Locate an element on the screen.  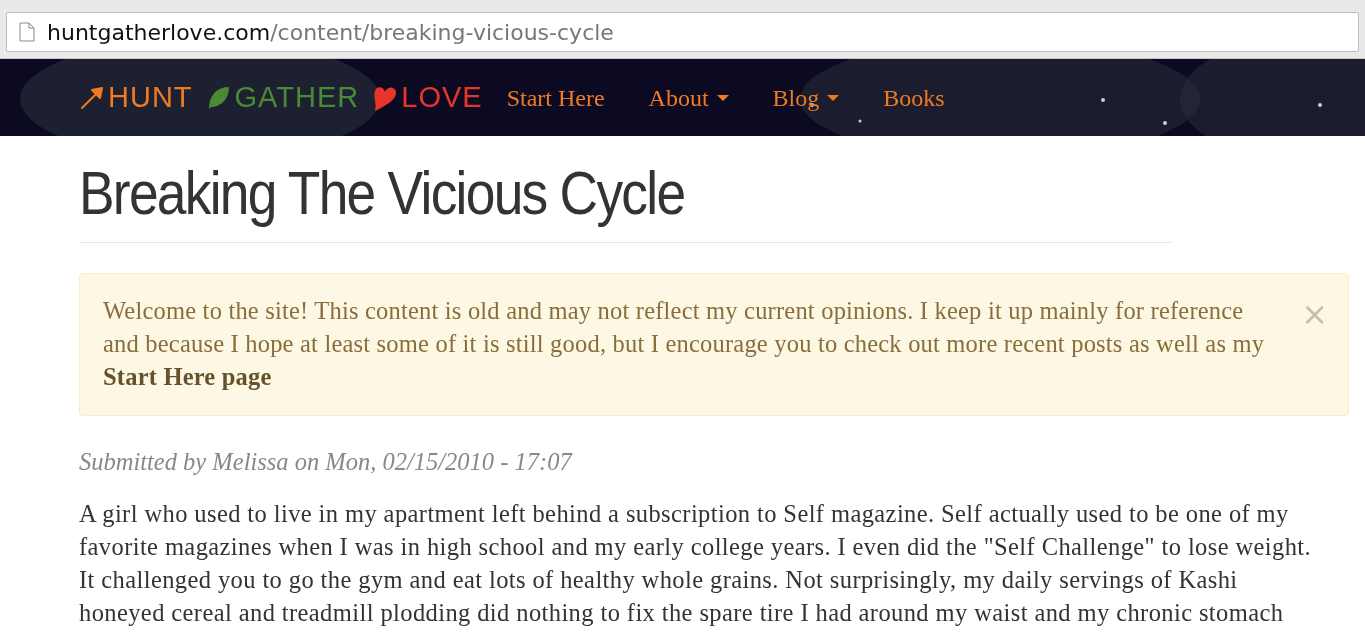
logo-word: LOVE is located at coordinates (442, 97).